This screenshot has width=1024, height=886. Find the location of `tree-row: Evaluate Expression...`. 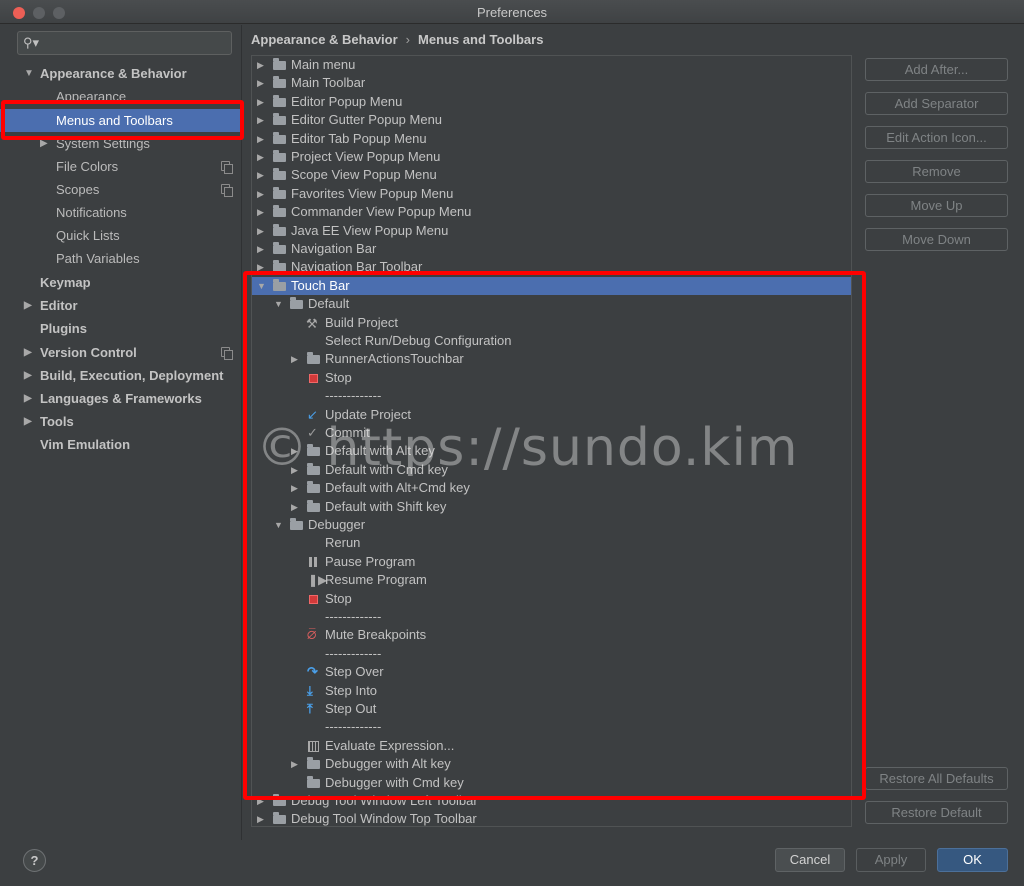

tree-row: Evaluate Expression... is located at coordinates (551, 746).